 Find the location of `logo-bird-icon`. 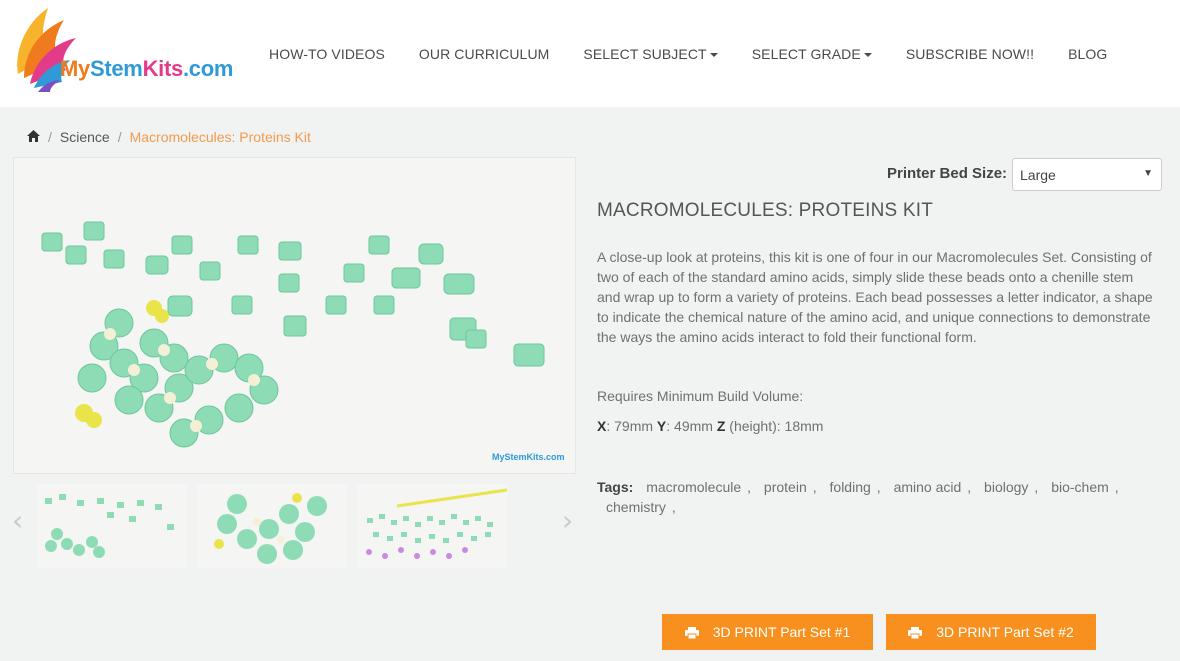

logo-bird-icon is located at coordinates (46, 50).